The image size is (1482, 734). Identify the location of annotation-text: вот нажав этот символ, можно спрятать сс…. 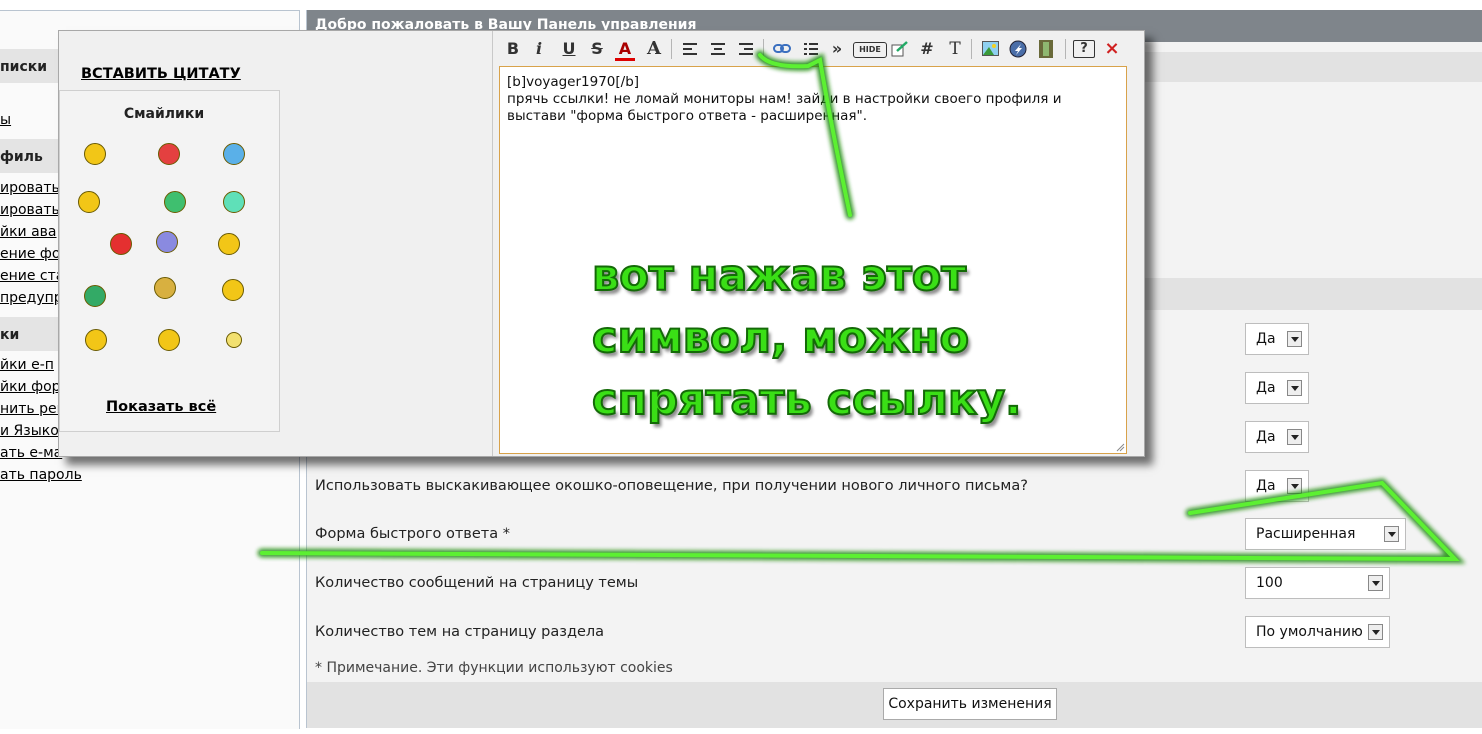
(807, 338).